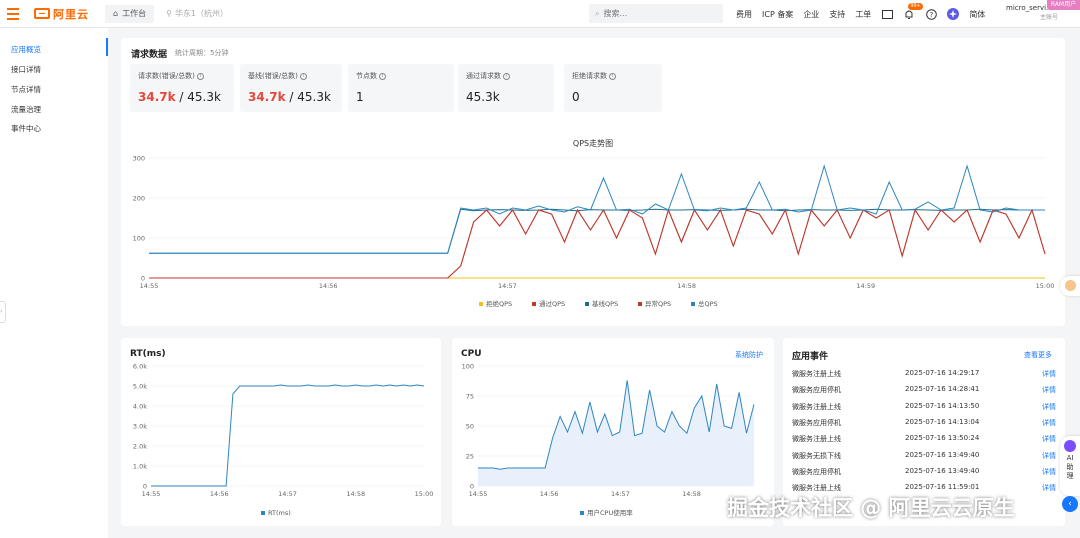 The image size is (1080, 538). What do you see at coordinates (61, 14) in the screenshot?
I see `logo: 阿里云` at bounding box center [61, 14].